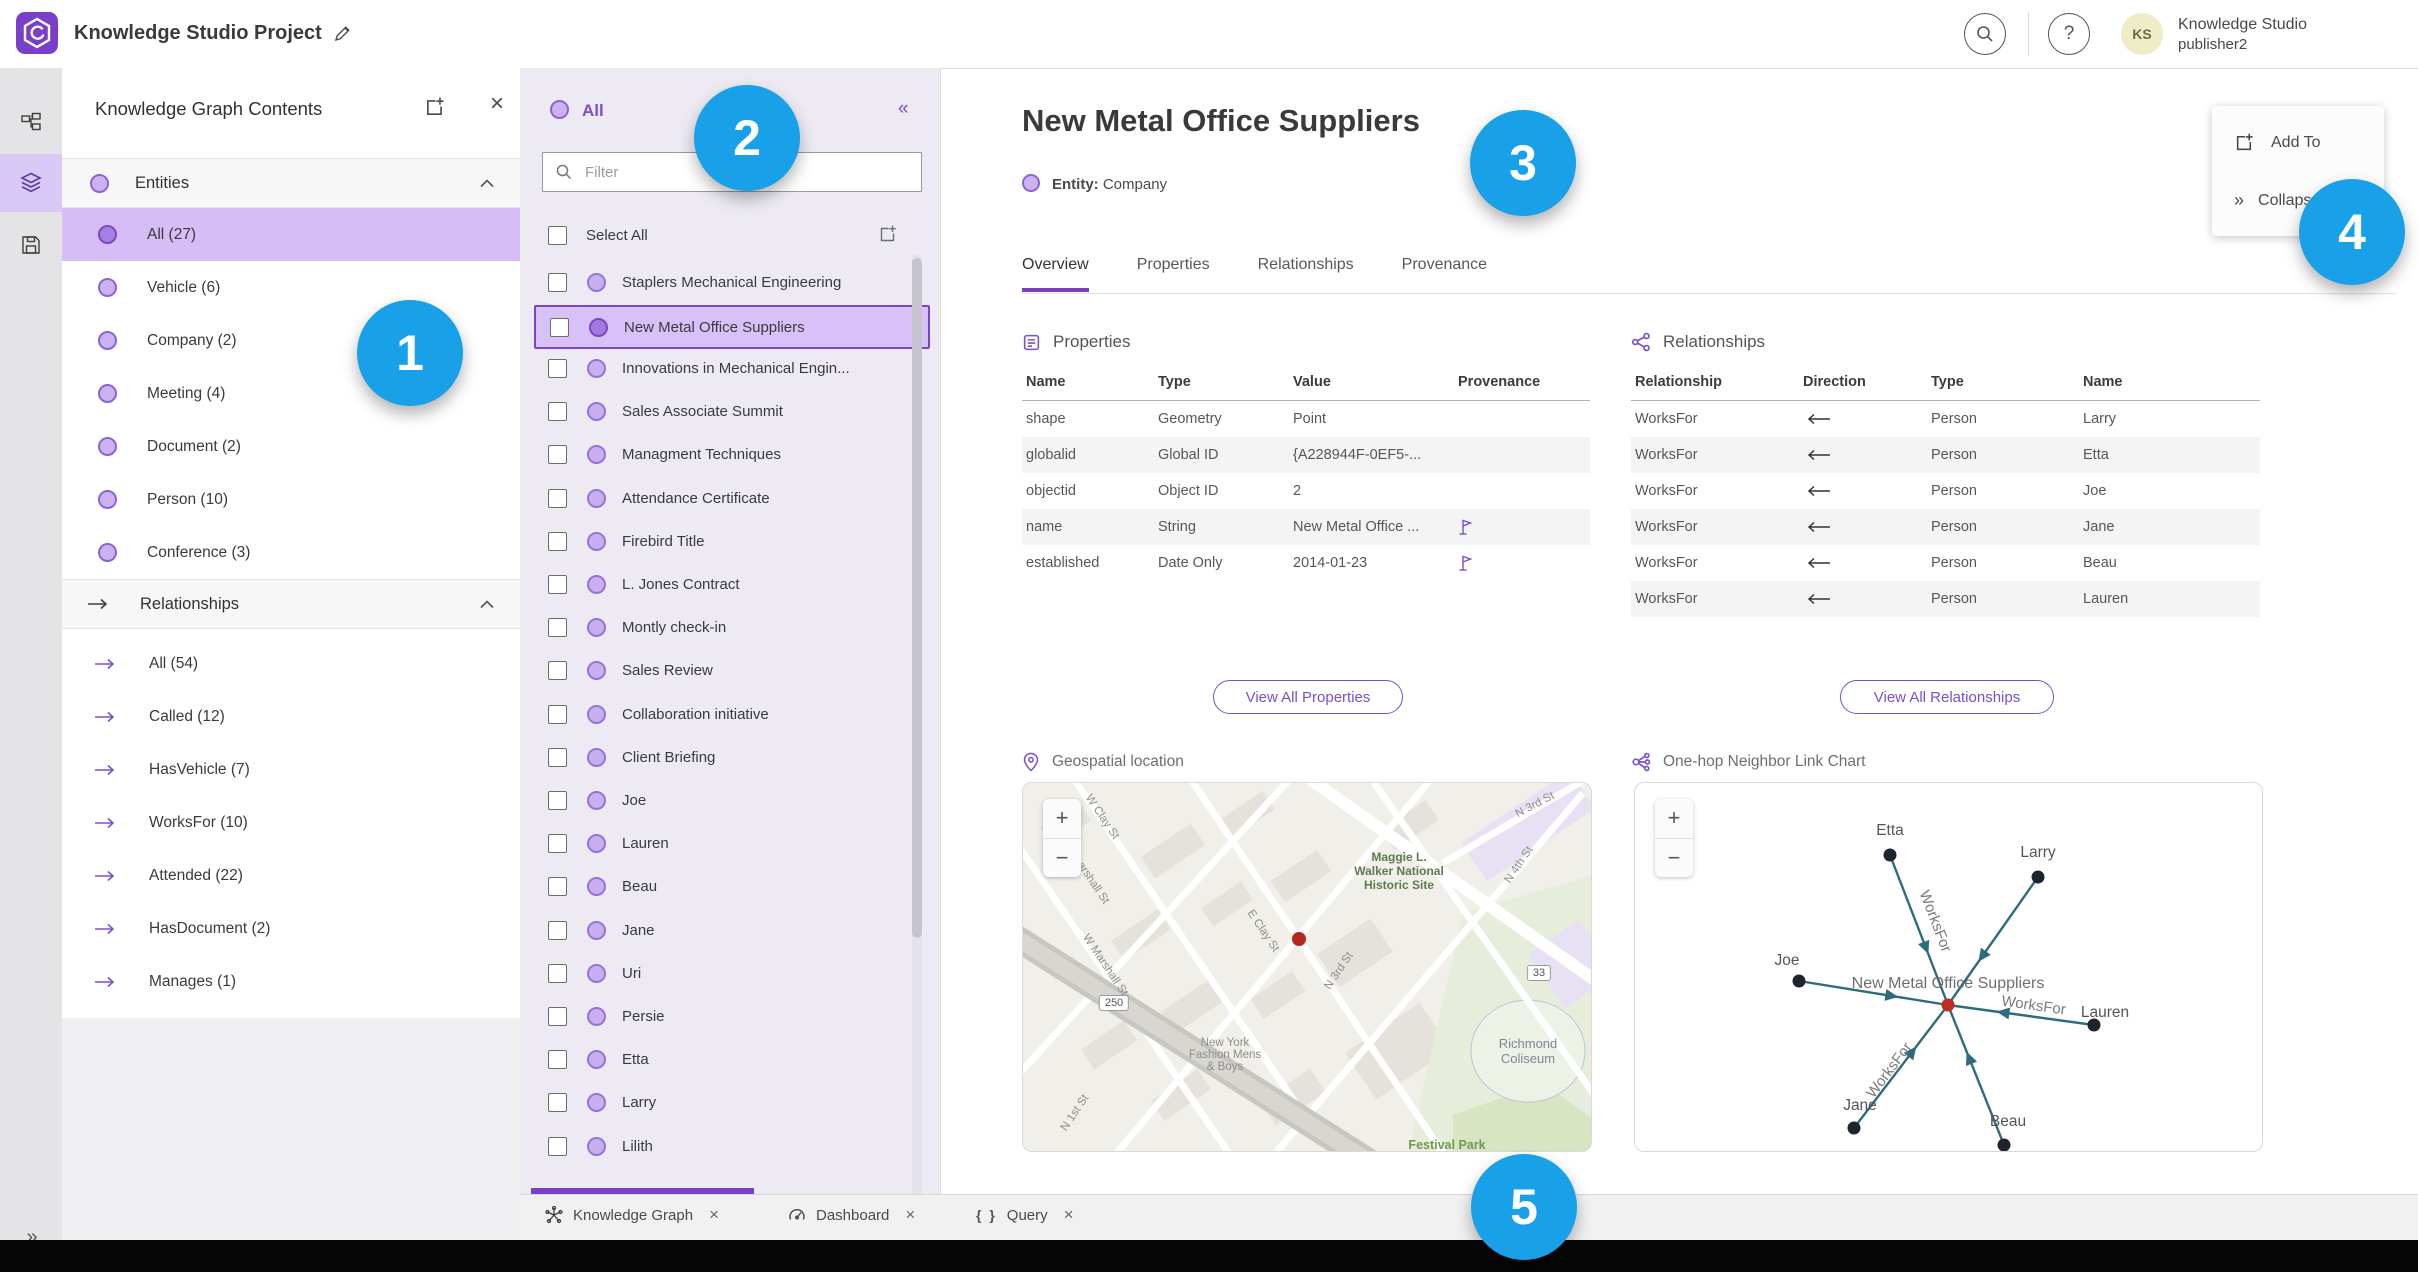 This screenshot has height=1272, width=2418. Describe the element at coordinates (730, 800) in the screenshot. I see `list-item: Joe` at that location.